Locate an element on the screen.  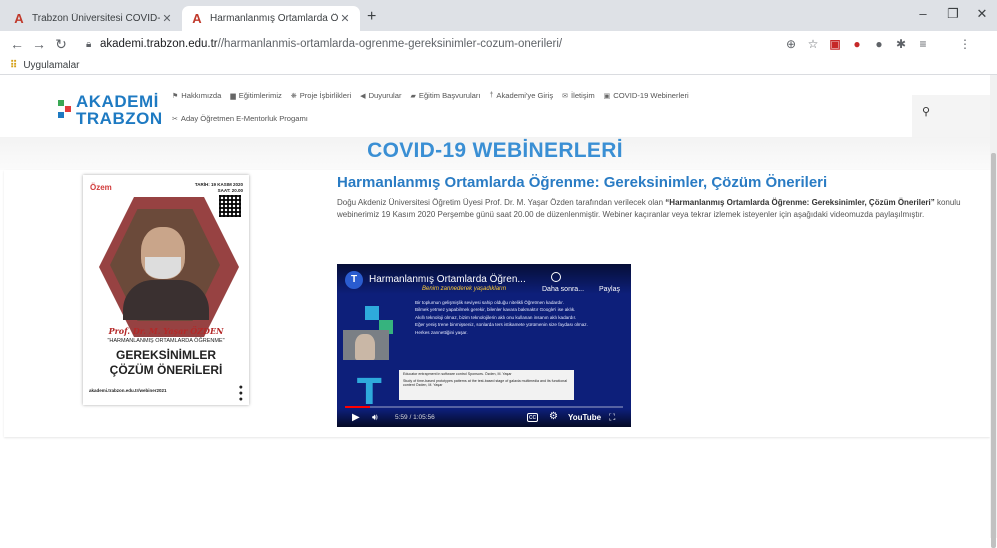
cluster-icon: ❋ is located at coordinates (293, 96).